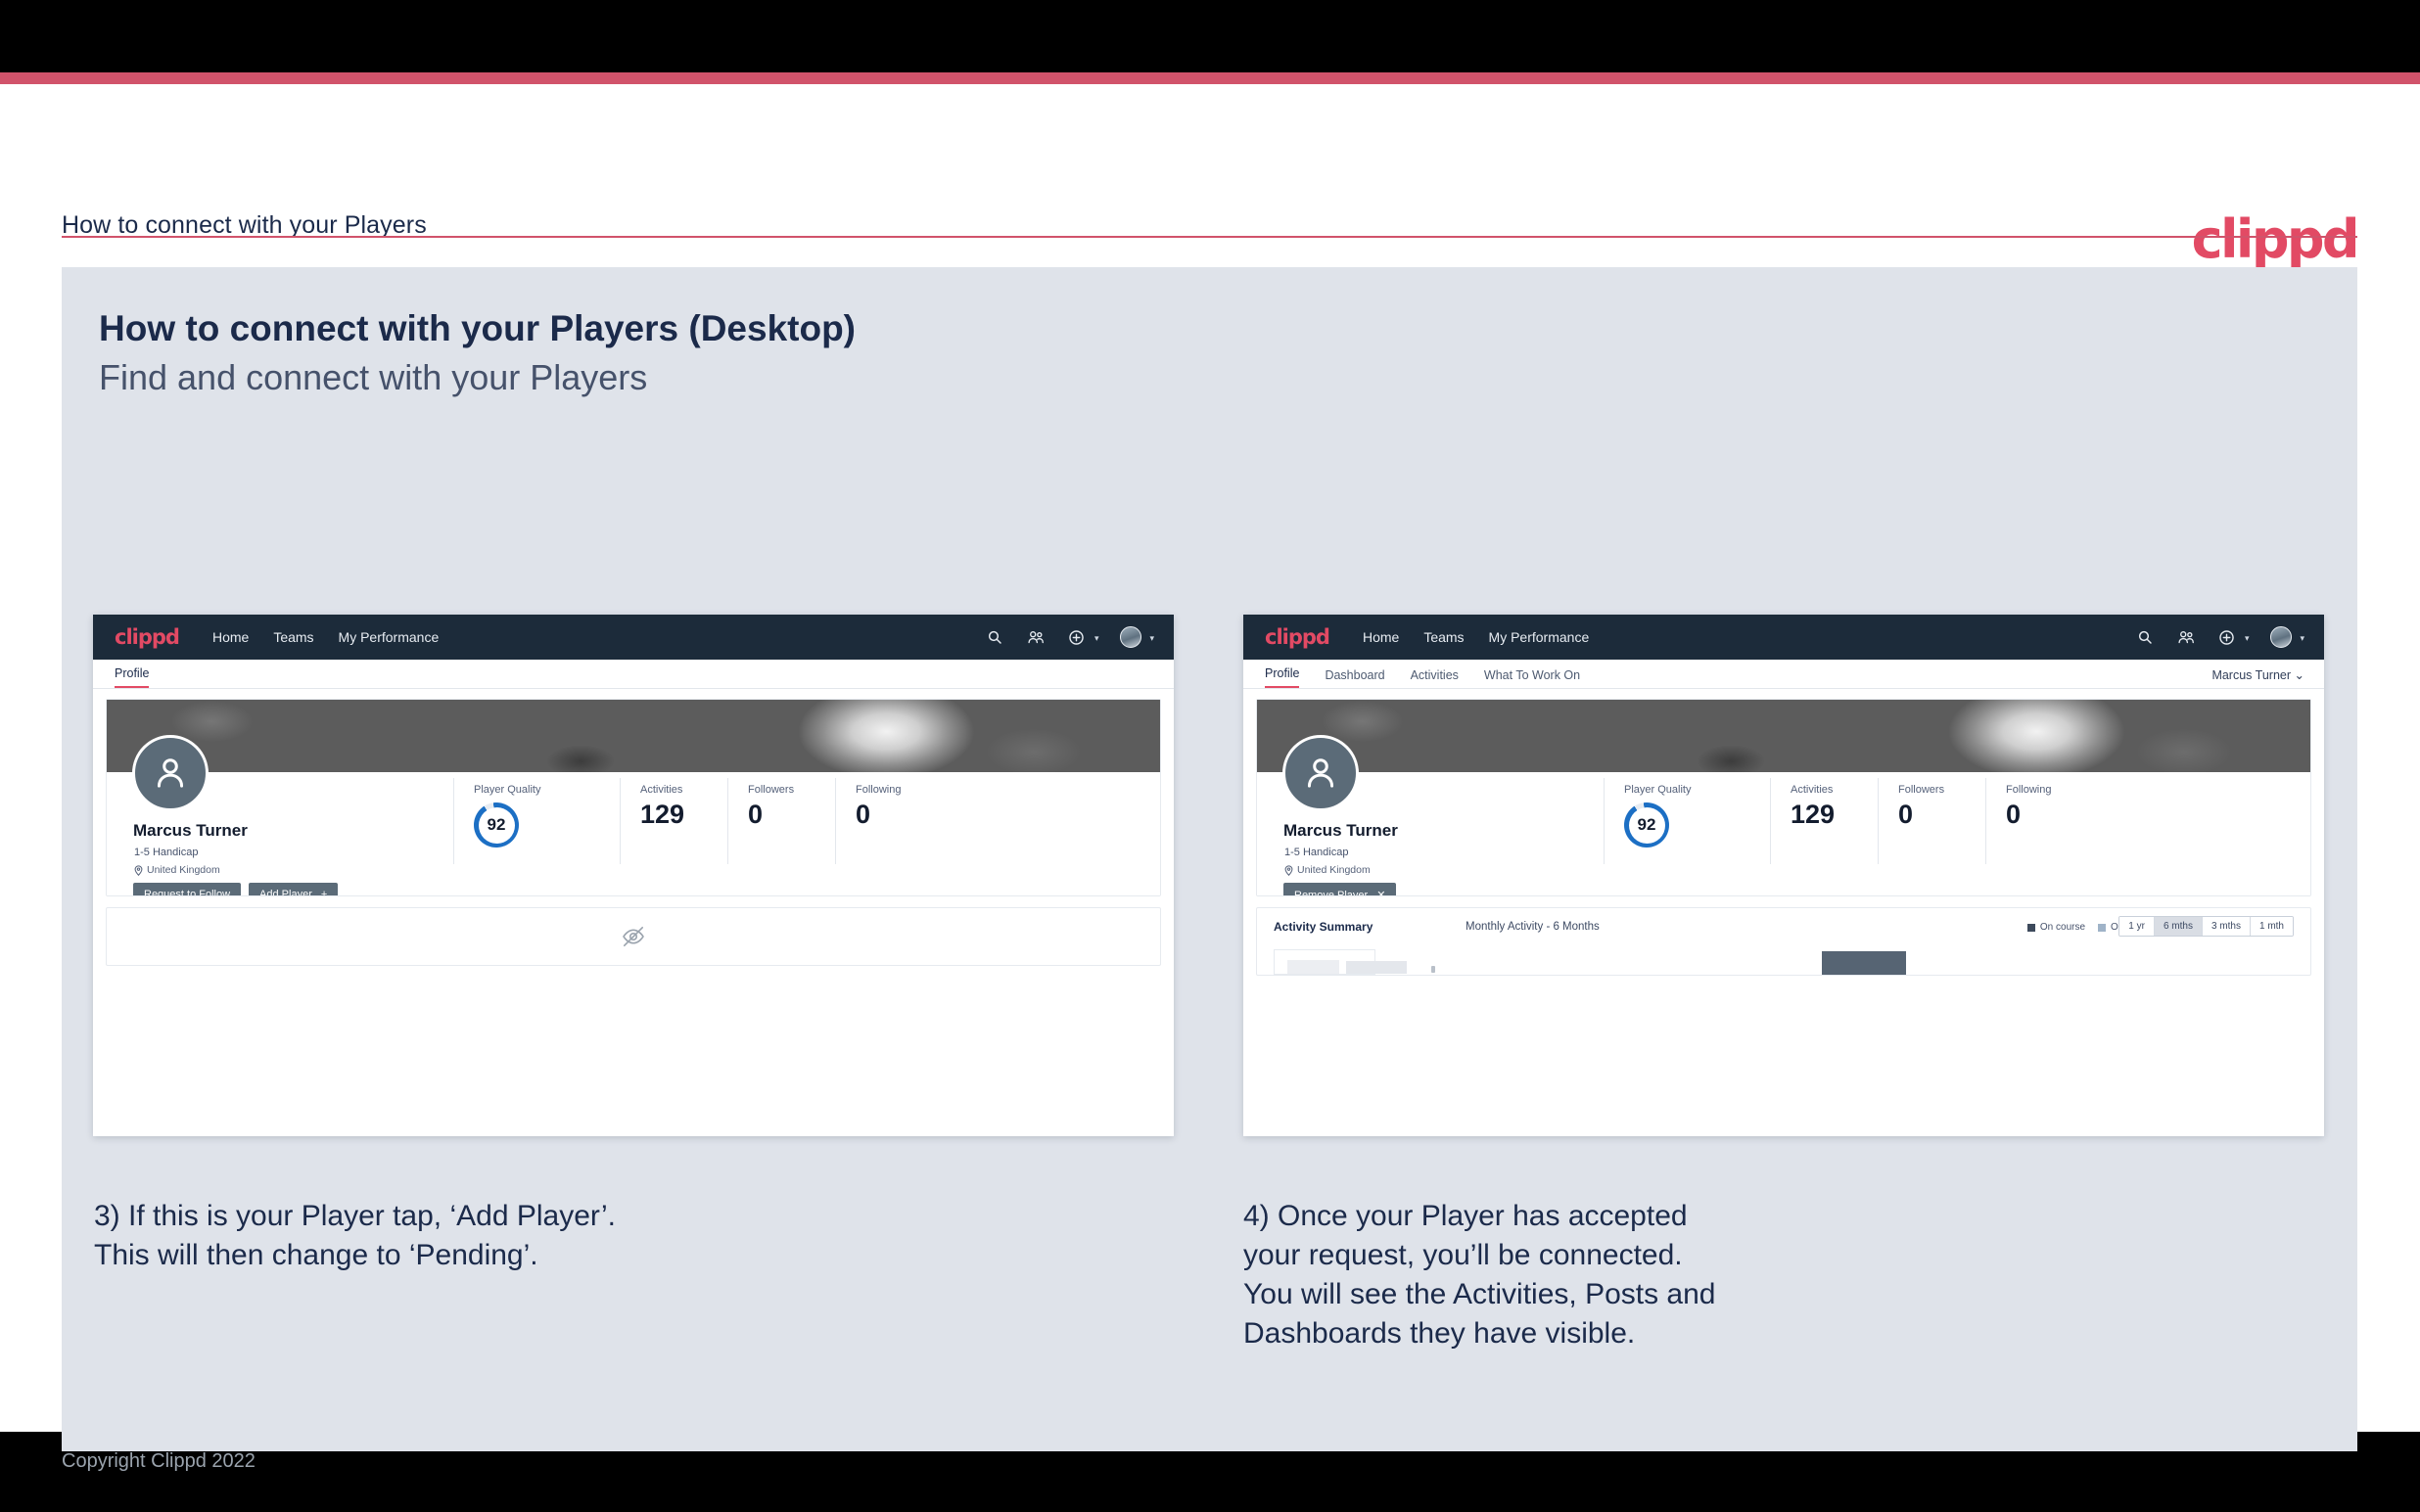 This screenshot has width=2420, height=1512. What do you see at coordinates (1788, 962) in the screenshot?
I see `activity-chart-preview` at bounding box center [1788, 962].